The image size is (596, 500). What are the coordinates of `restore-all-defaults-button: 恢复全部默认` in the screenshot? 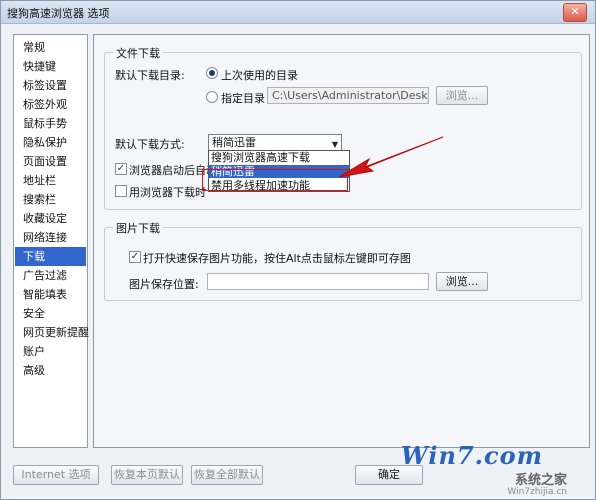 It's located at (227, 475).